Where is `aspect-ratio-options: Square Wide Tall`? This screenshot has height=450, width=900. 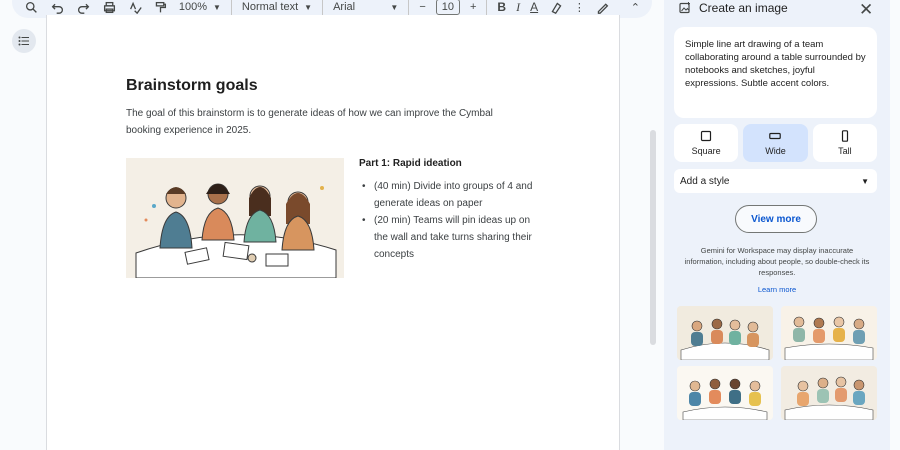 aspect-ratio-options: Square Wide Tall is located at coordinates (775, 143).